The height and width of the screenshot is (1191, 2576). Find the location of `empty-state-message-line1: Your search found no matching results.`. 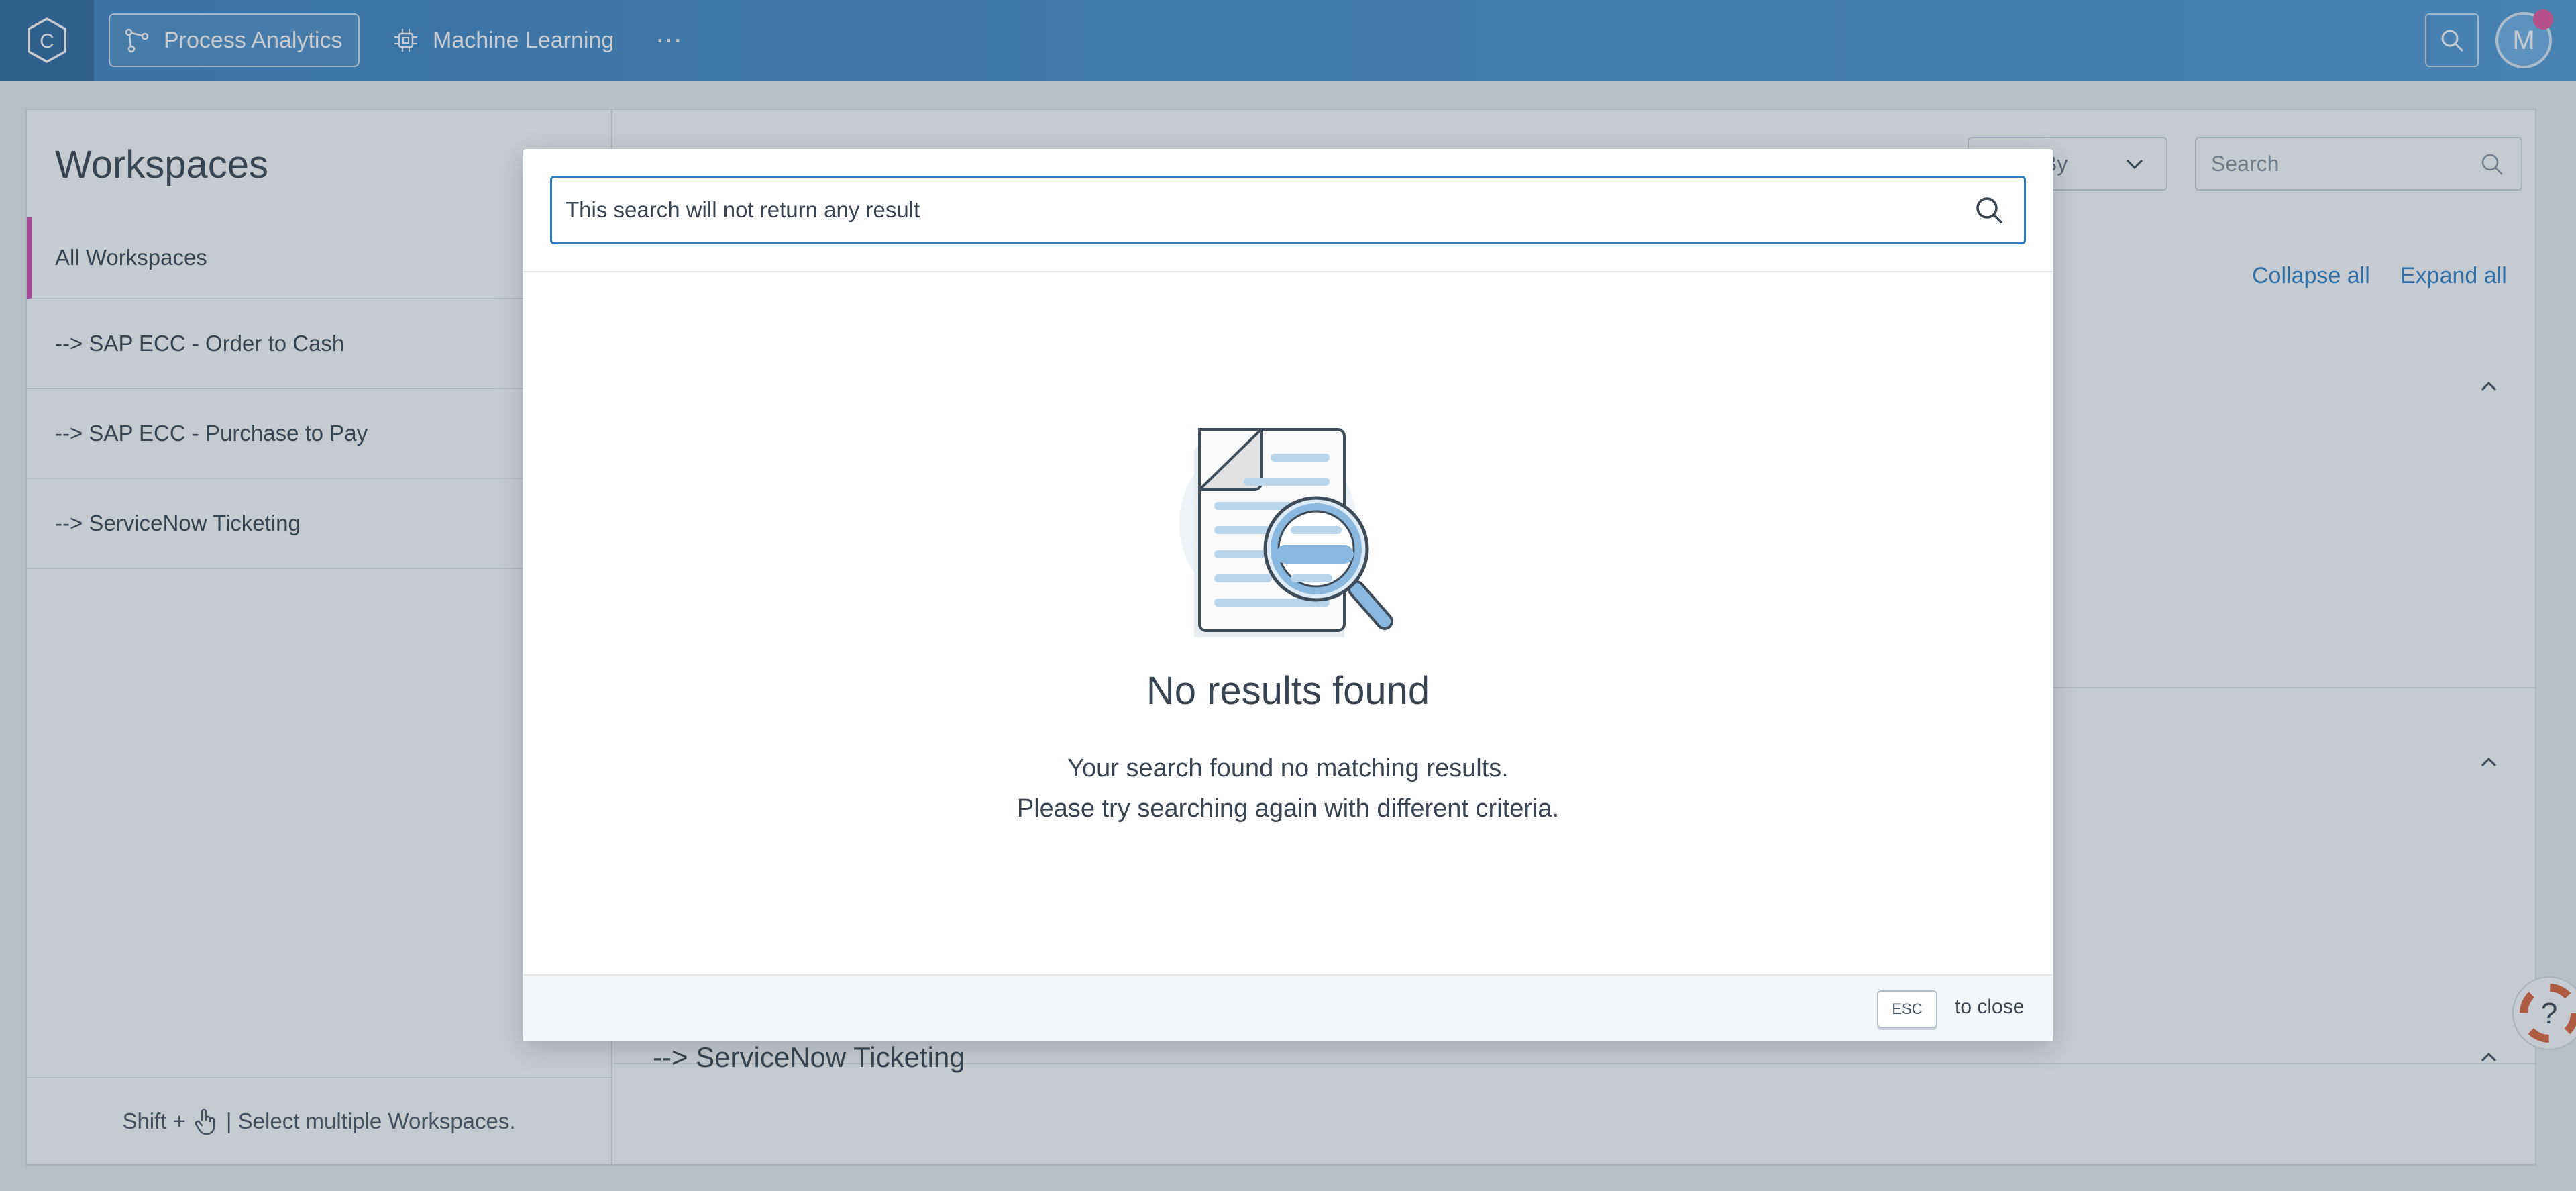

empty-state-message-line1: Your search found no matching results. is located at coordinates (1288, 768).